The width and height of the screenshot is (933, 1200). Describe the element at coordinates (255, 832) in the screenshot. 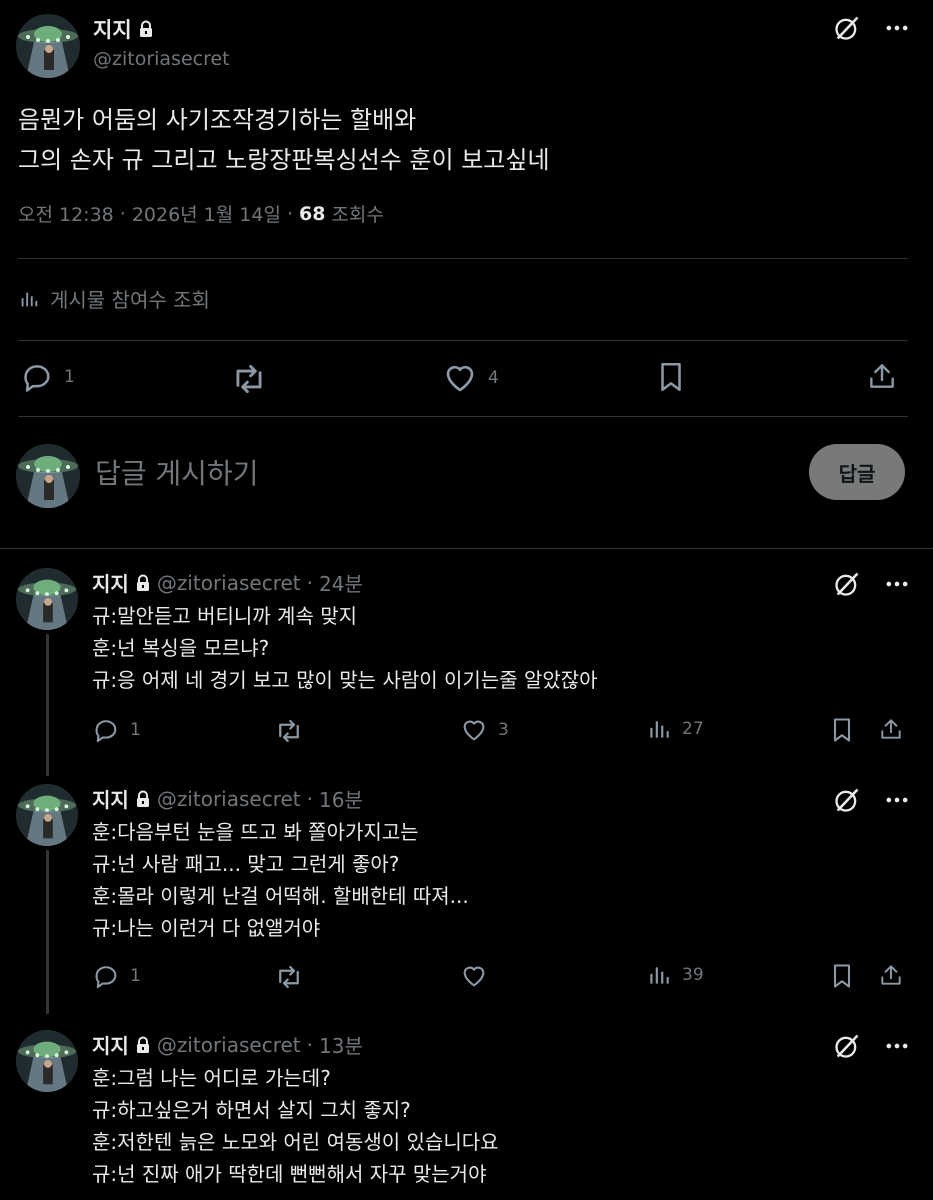

I see `reply-line: 훈:다음부턴 눈을 뜨고 봐 쫄아가지고는` at that location.